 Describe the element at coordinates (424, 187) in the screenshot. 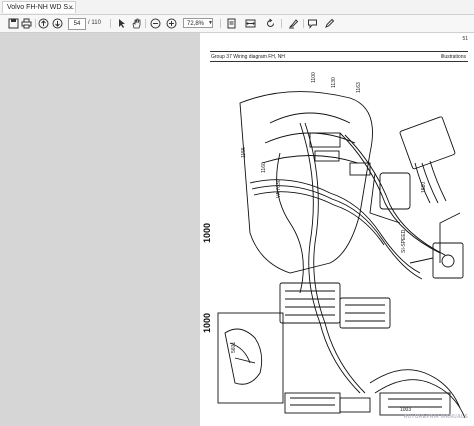

I see `svg-text: 1520` at that location.